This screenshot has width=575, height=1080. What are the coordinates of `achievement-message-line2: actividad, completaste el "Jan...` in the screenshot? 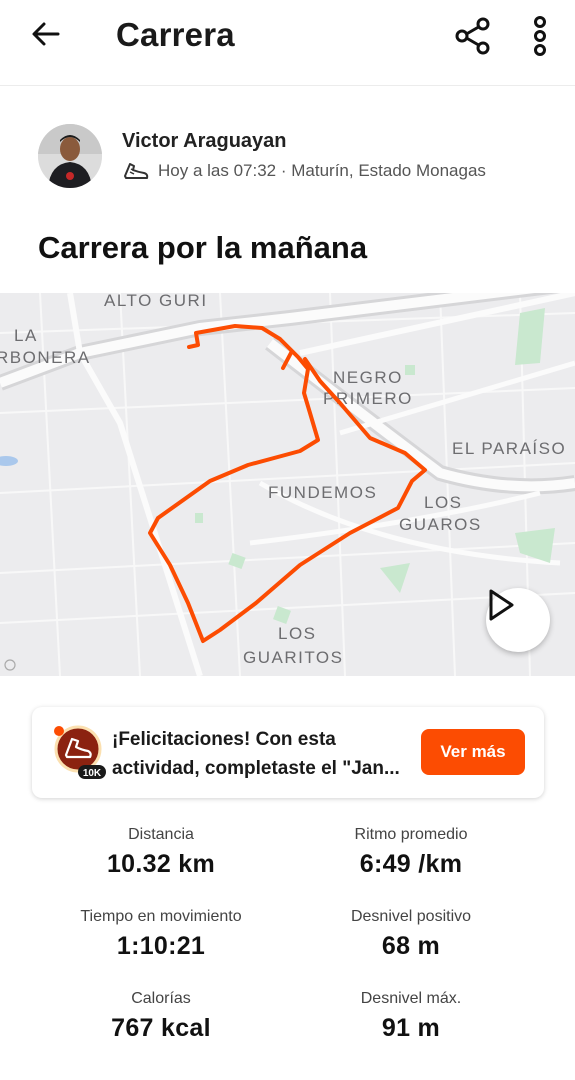 It's located at (256, 768).